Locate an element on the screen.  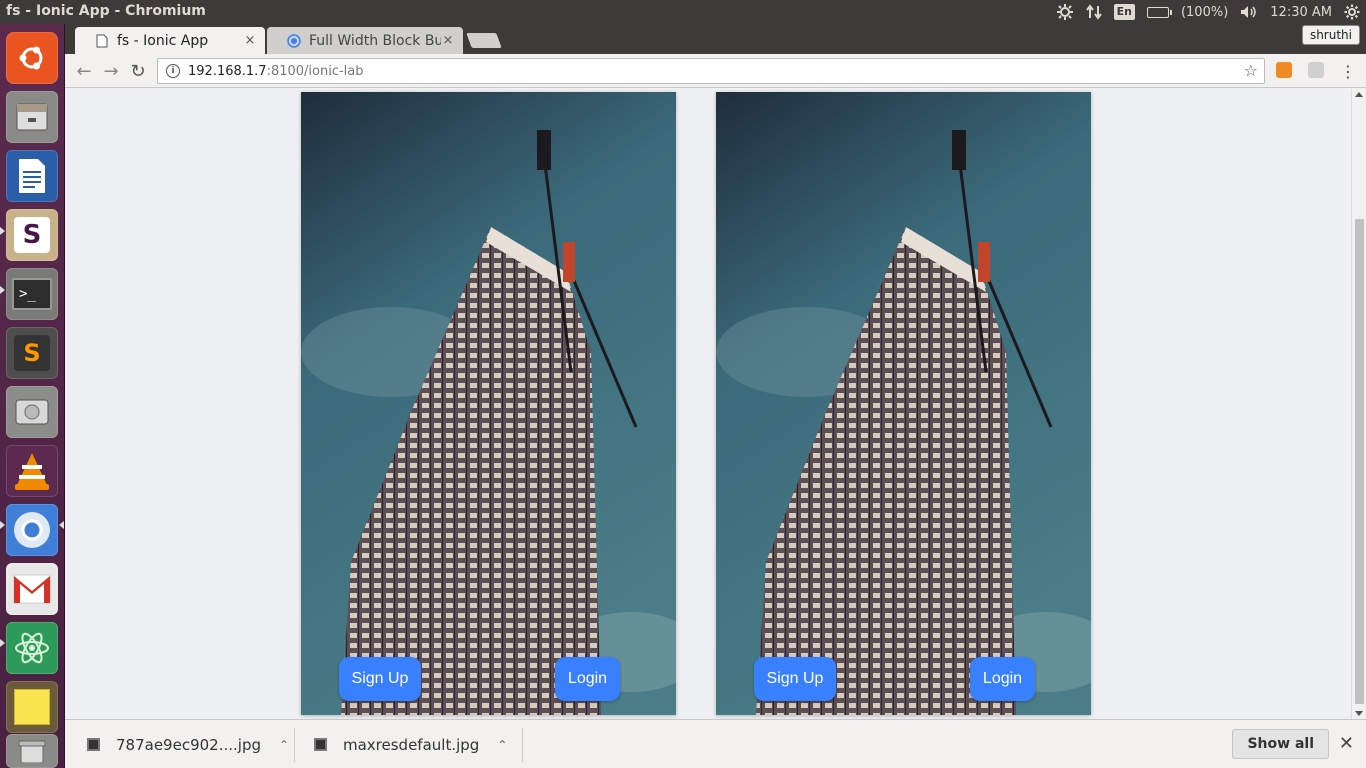
tab-ionic-app: fs - Ionic App × is located at coordinates (170, 40).